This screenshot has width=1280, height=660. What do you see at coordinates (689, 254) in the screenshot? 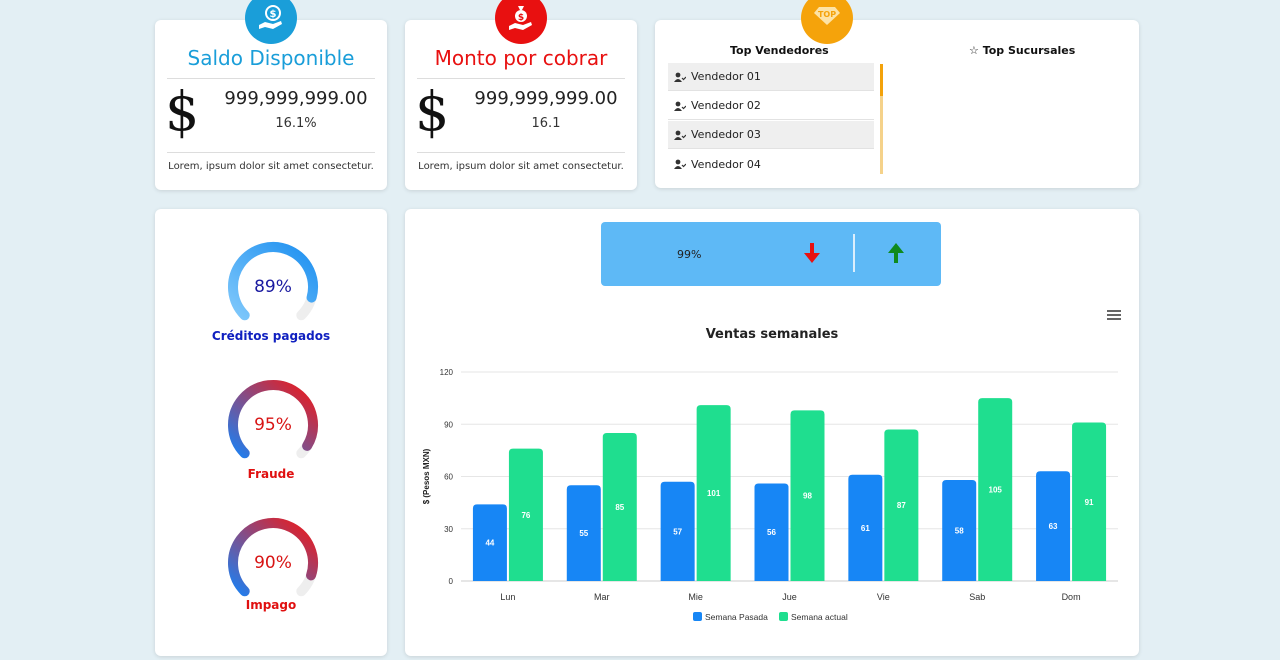
I see `kpi-value: 99%` at bounding box center [689, 254].